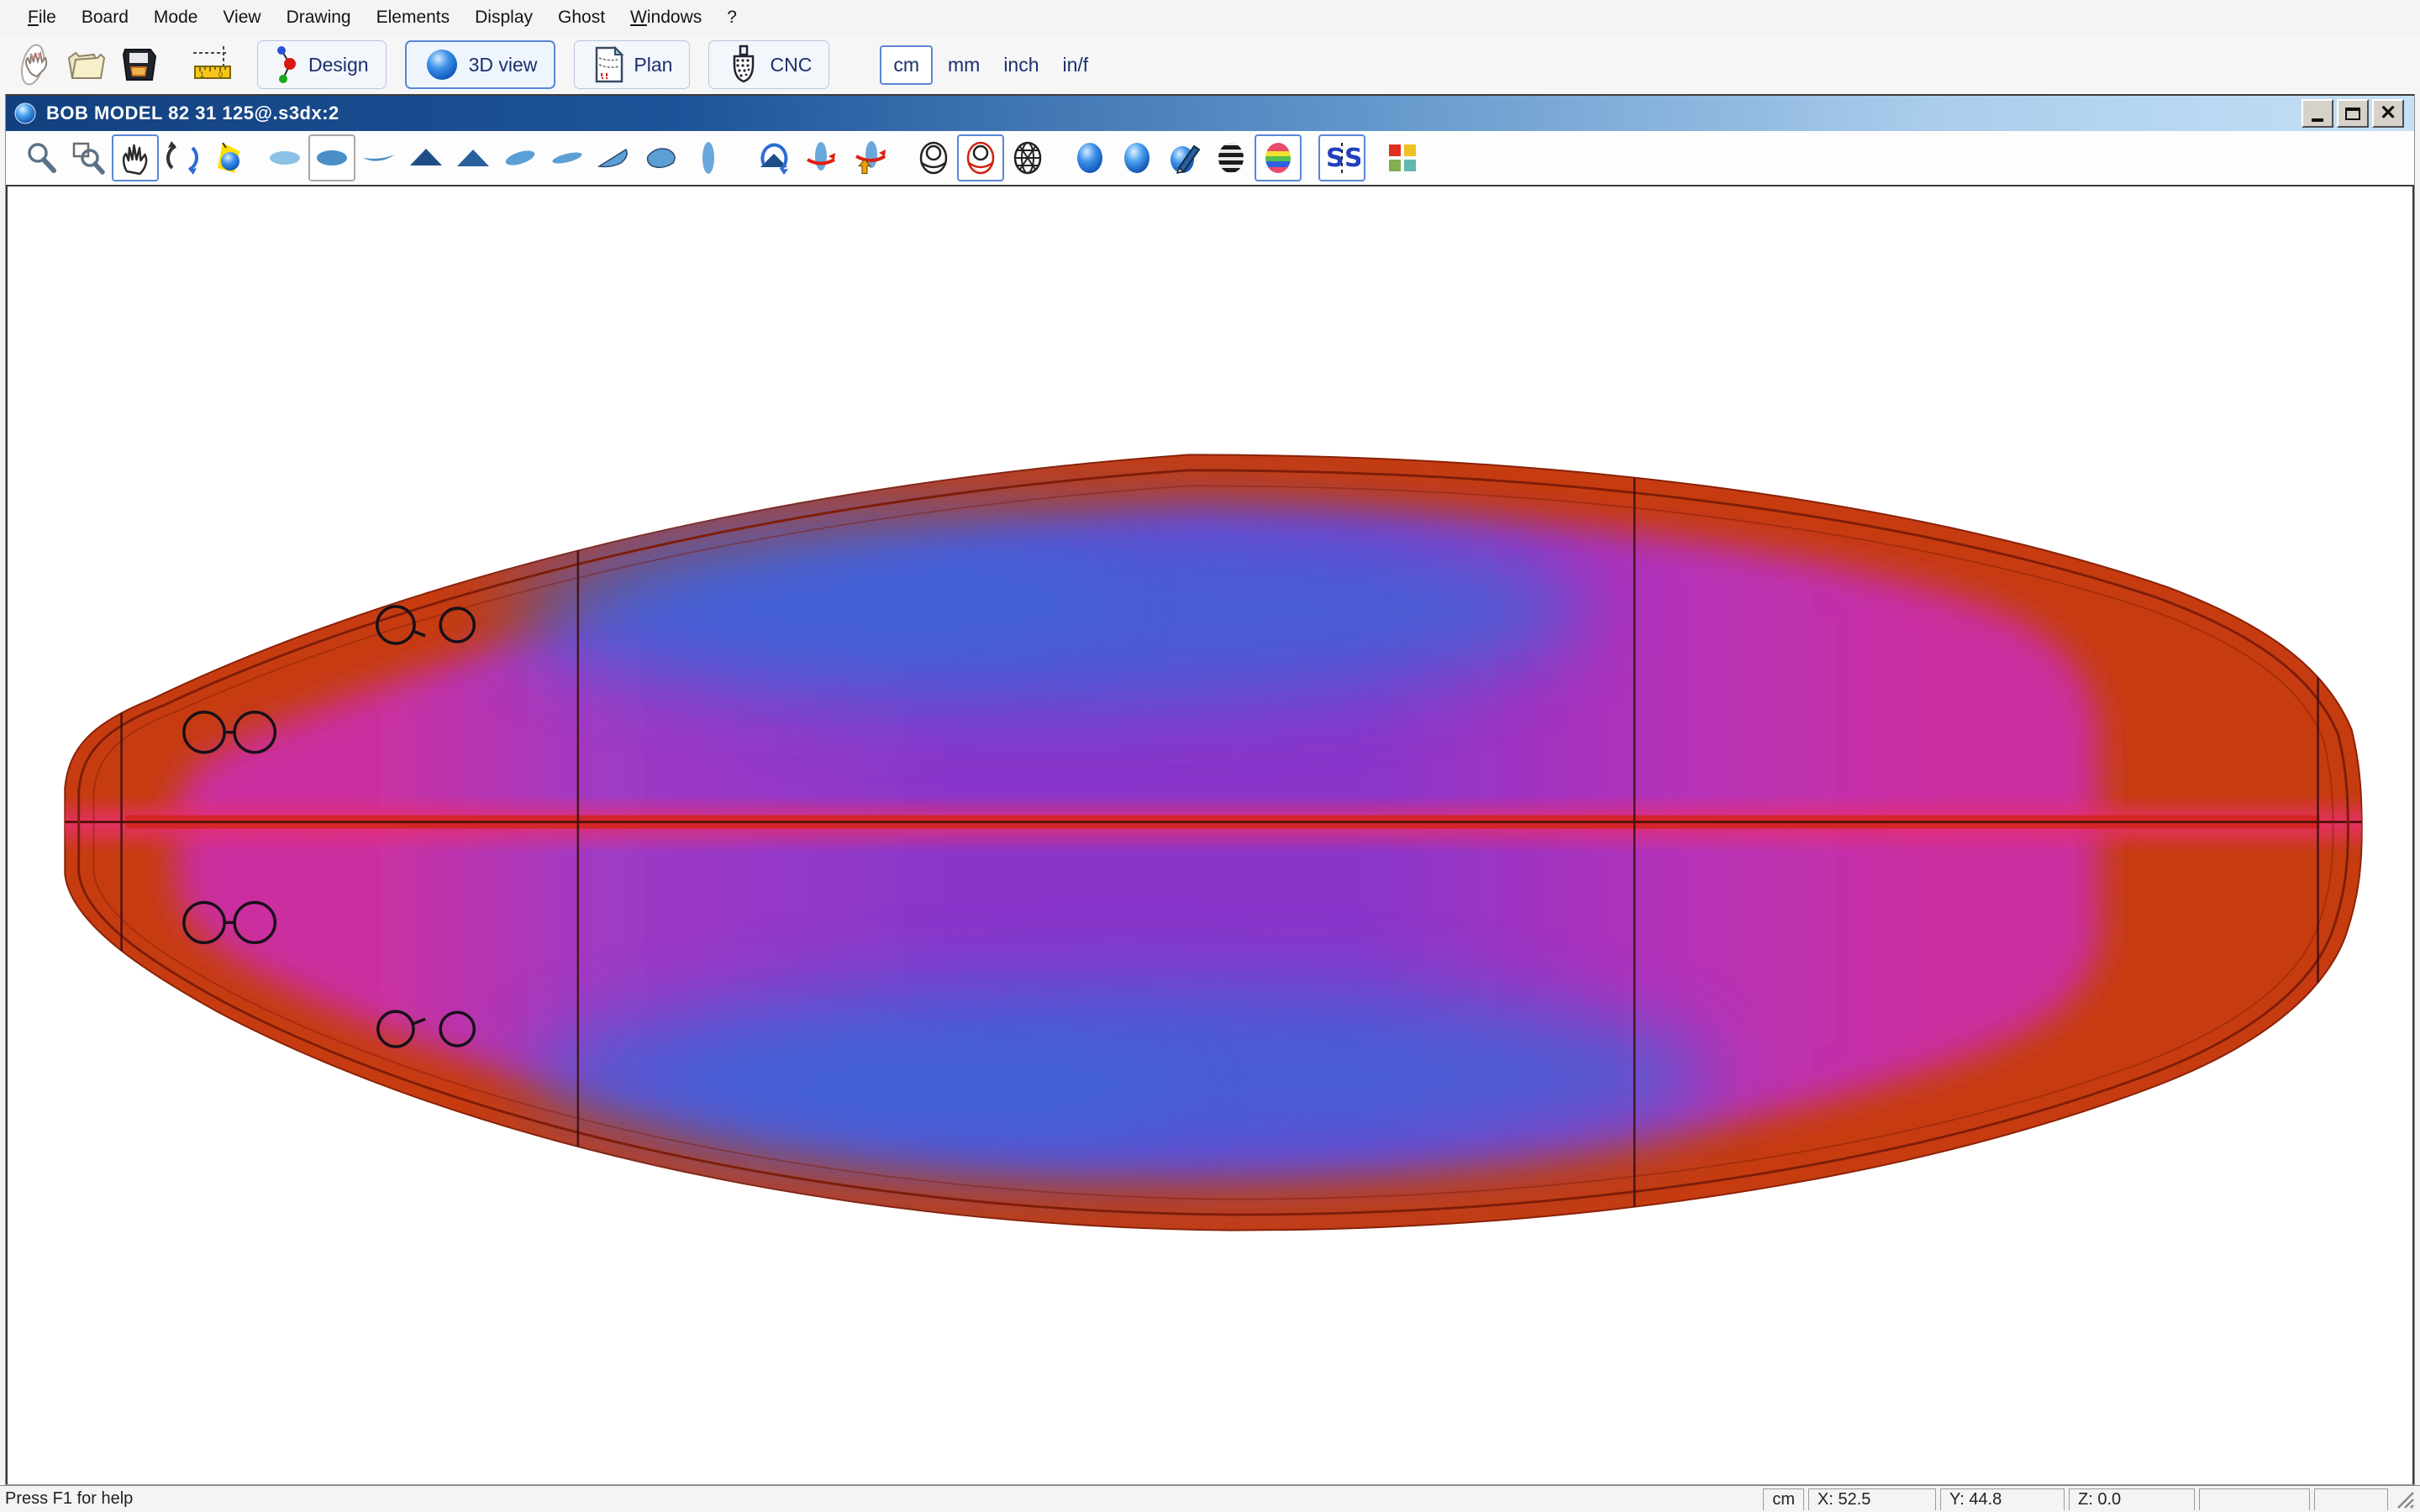 The image size is (2420, 1512). Describe the element at coordinates (441, 65) in the screenshot. I see `sphere-3d-icon` at that location.